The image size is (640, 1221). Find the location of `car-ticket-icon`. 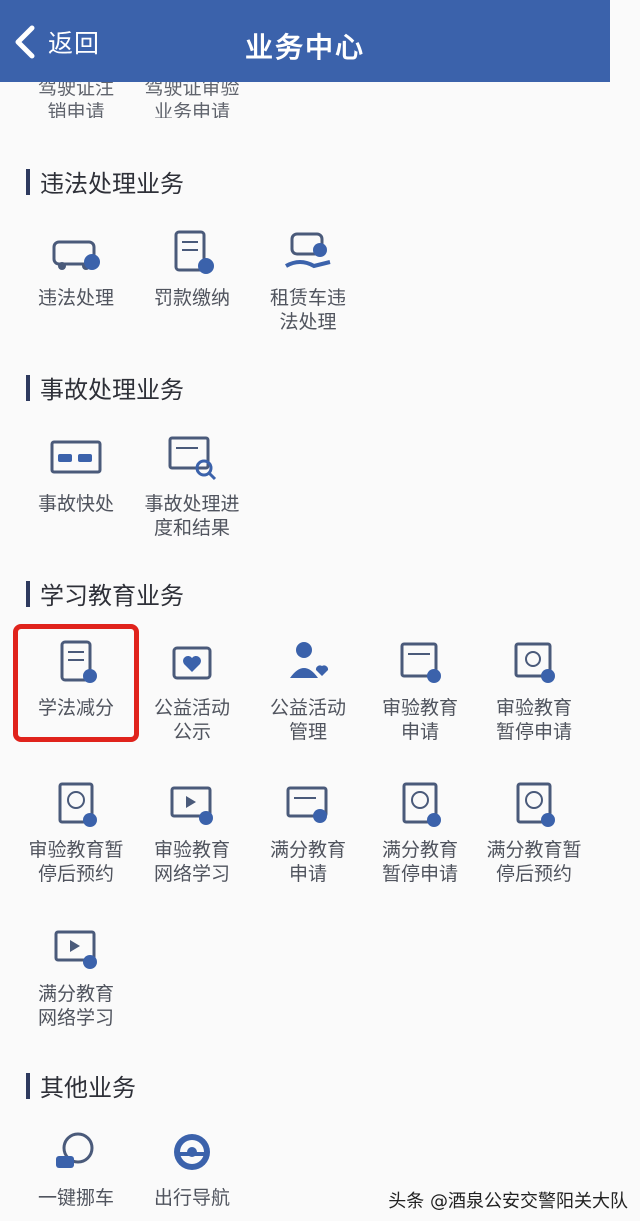

car-ticket-icon is located at coordinates (76, 255).